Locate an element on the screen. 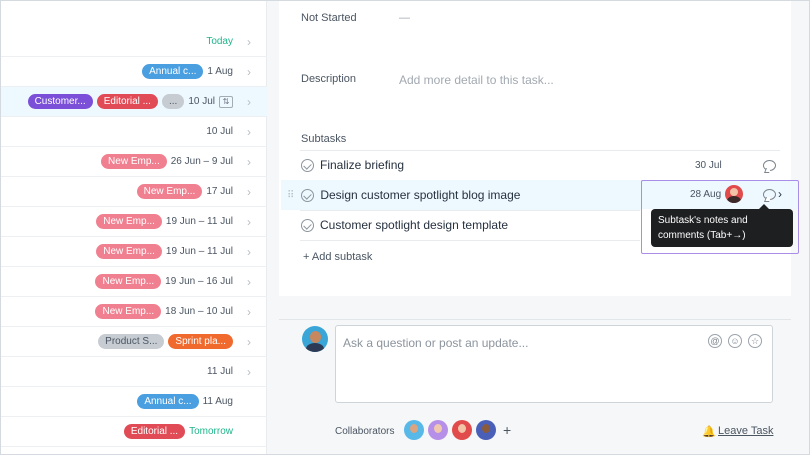 The height and width of the screenshot is (455, 810). emoji-icon: ☺ is located at coordinates (735, 341).